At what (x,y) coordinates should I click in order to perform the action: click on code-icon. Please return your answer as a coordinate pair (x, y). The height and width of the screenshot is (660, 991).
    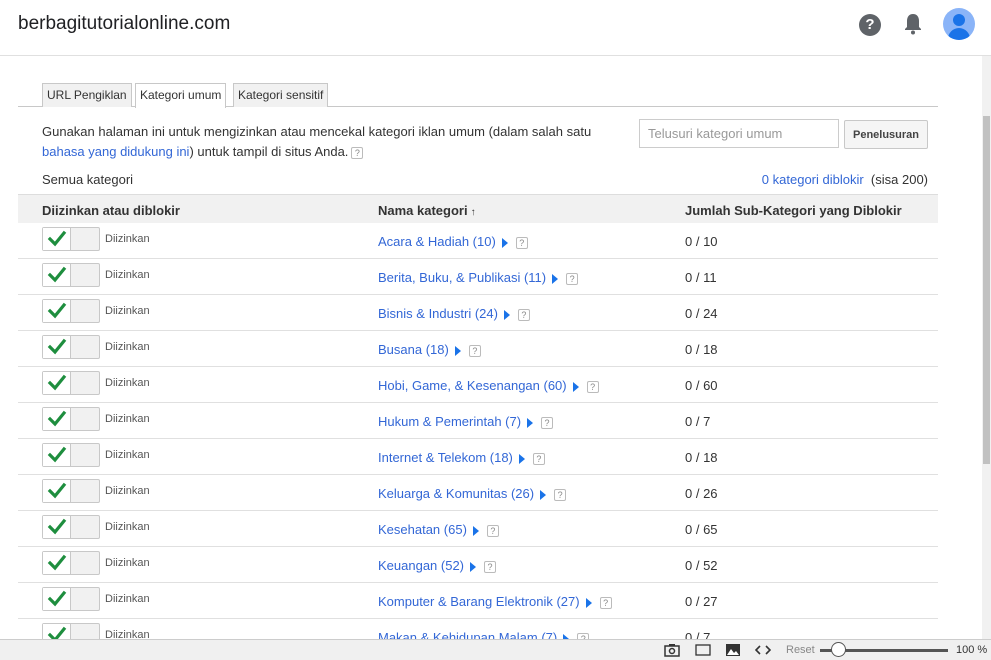
    Looking at the image, I should click on (763, 650).